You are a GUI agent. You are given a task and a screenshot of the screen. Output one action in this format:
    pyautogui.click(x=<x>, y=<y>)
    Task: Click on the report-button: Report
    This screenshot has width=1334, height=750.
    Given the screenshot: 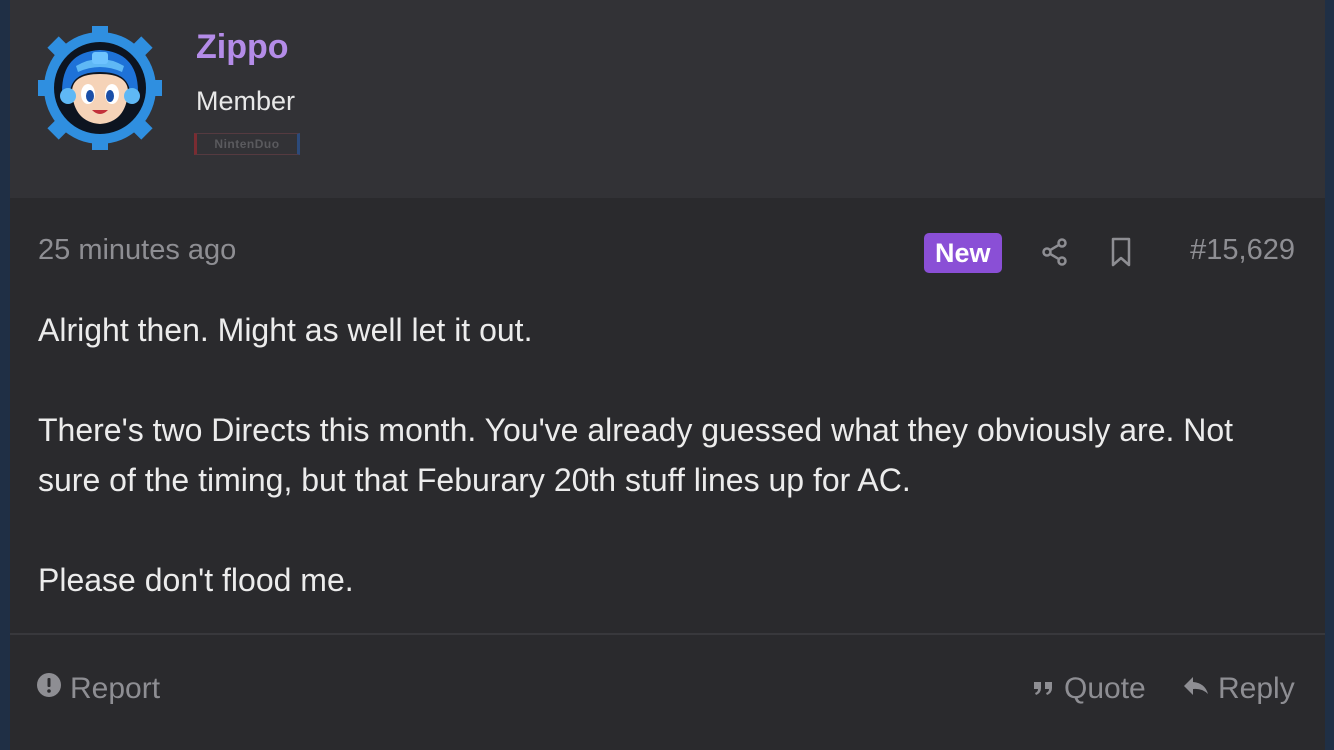 What is the action you would take?
    pyautogui.click(x=98, y=689)
    